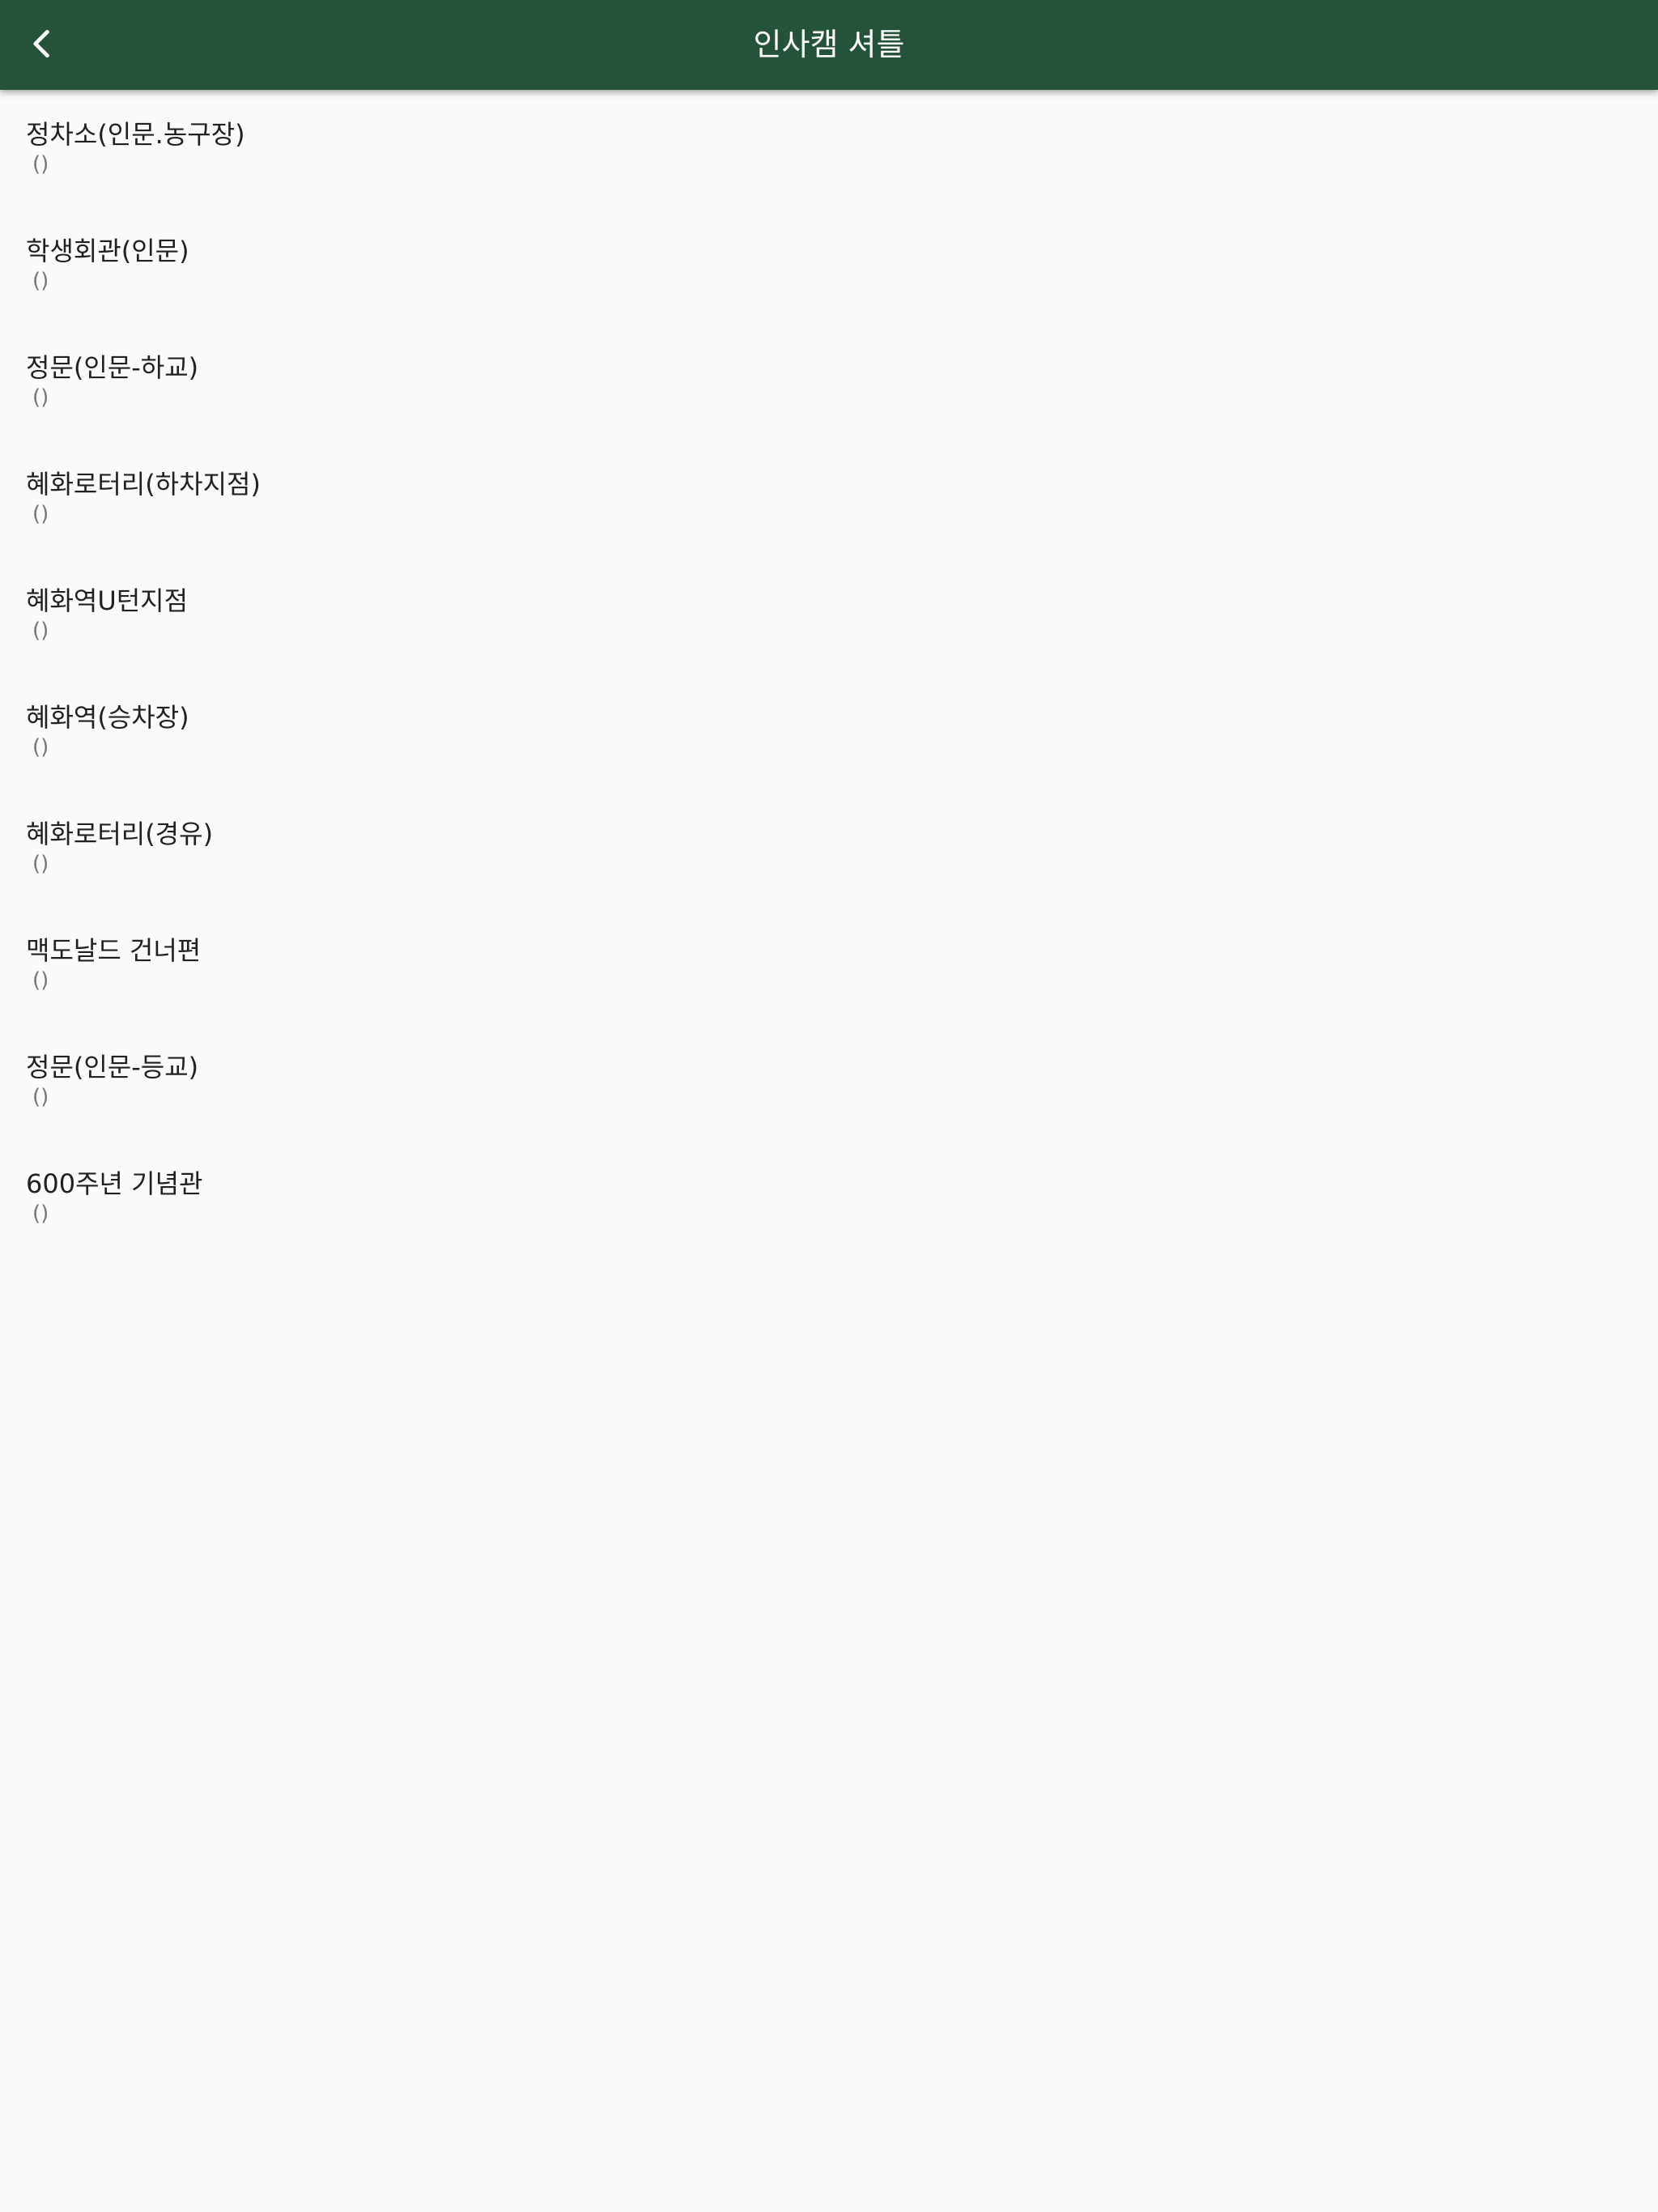 The height and width of the screenshot is (2212, 1658). What do you see at coordinates (114, 1184) in the screenshot?
I see `stop-name: 600주년 기념관` at bounding box center [114, 1184].